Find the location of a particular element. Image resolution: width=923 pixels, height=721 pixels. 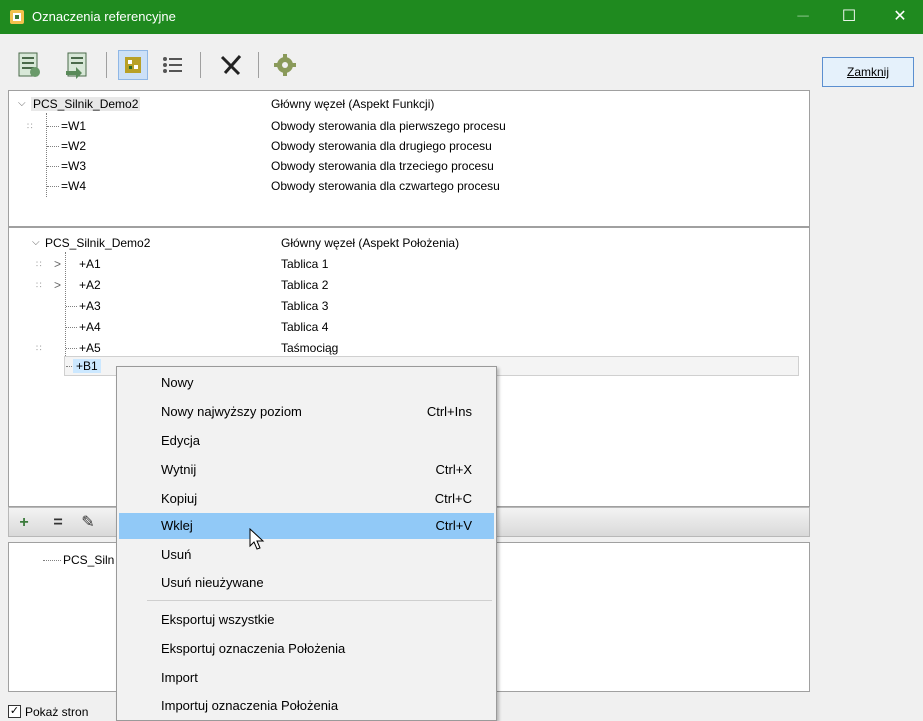

tree-node-description: Tablica 1 is located at coordinates (305, 264).